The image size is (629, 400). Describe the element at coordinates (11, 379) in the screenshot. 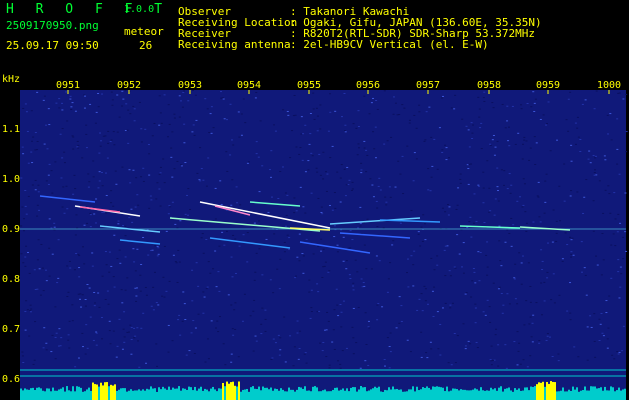

I see `freq-tick-label: 0.6` at that location.